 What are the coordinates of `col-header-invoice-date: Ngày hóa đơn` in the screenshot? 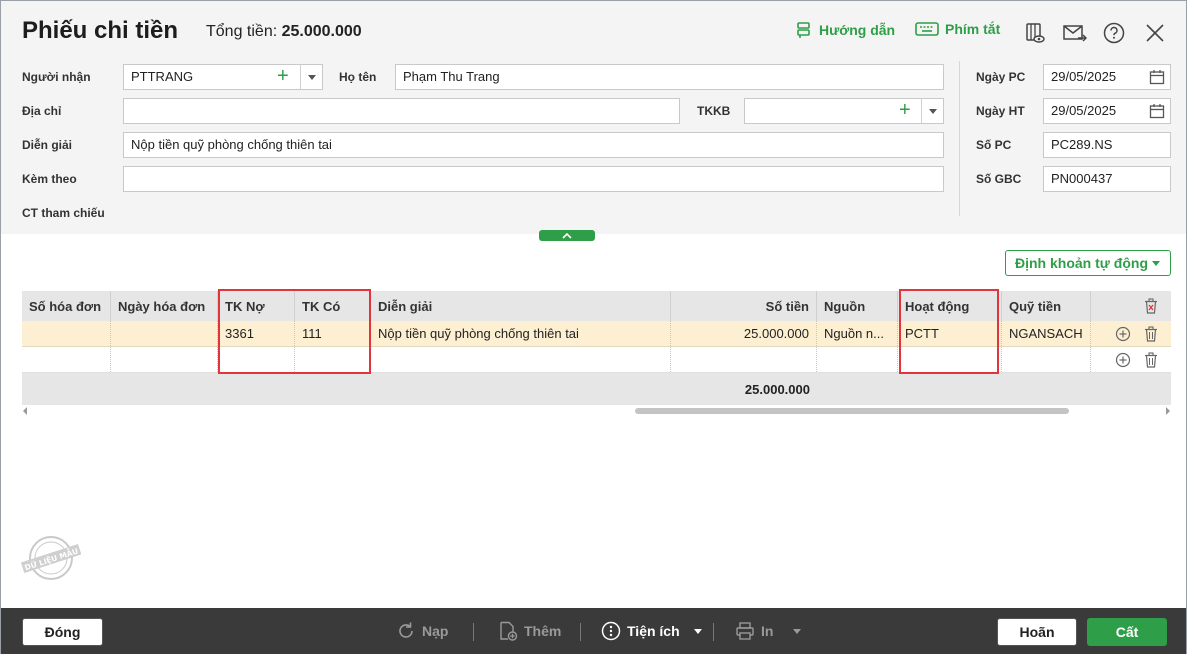 It's located at (164, 306).